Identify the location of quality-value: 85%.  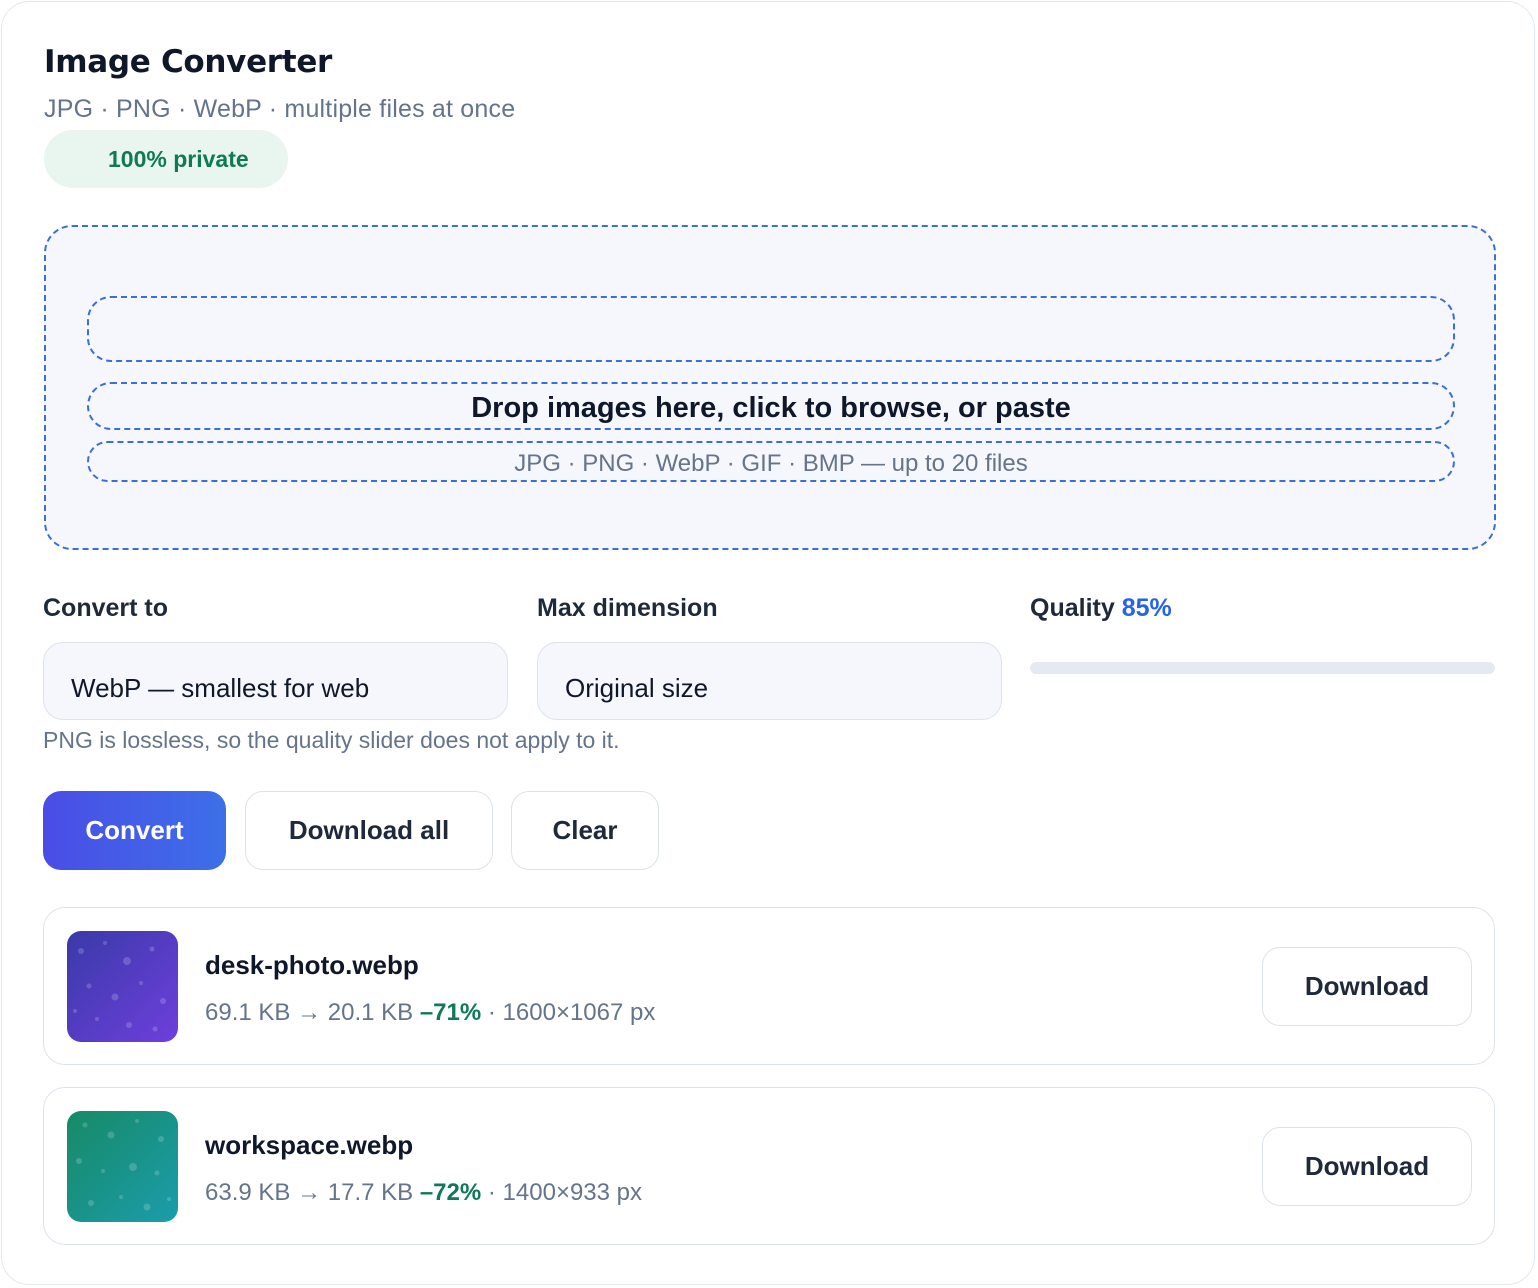
(1146, 608).